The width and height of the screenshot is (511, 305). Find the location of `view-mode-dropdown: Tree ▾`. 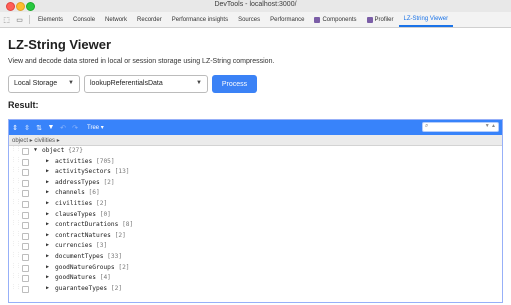

view-mode-dropdown: Tree ▾ is located at coordinates (95, 127).